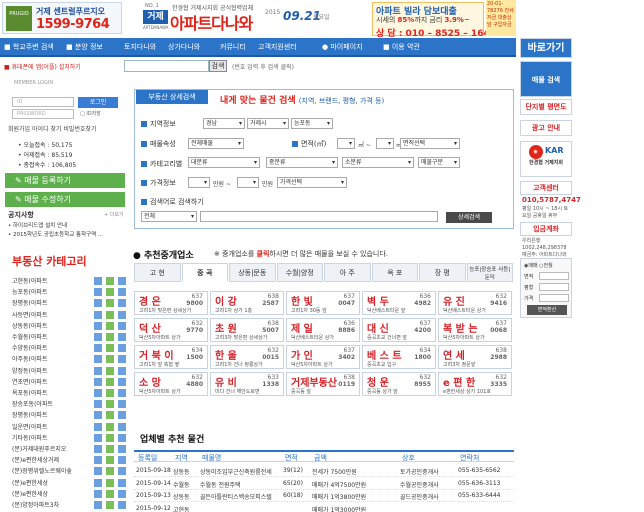 The height and width of the screenshot is (512, 644). I want to click on agency-card: 유 비 633 1338 미다 건너 해안도로변, so click(247, 384).